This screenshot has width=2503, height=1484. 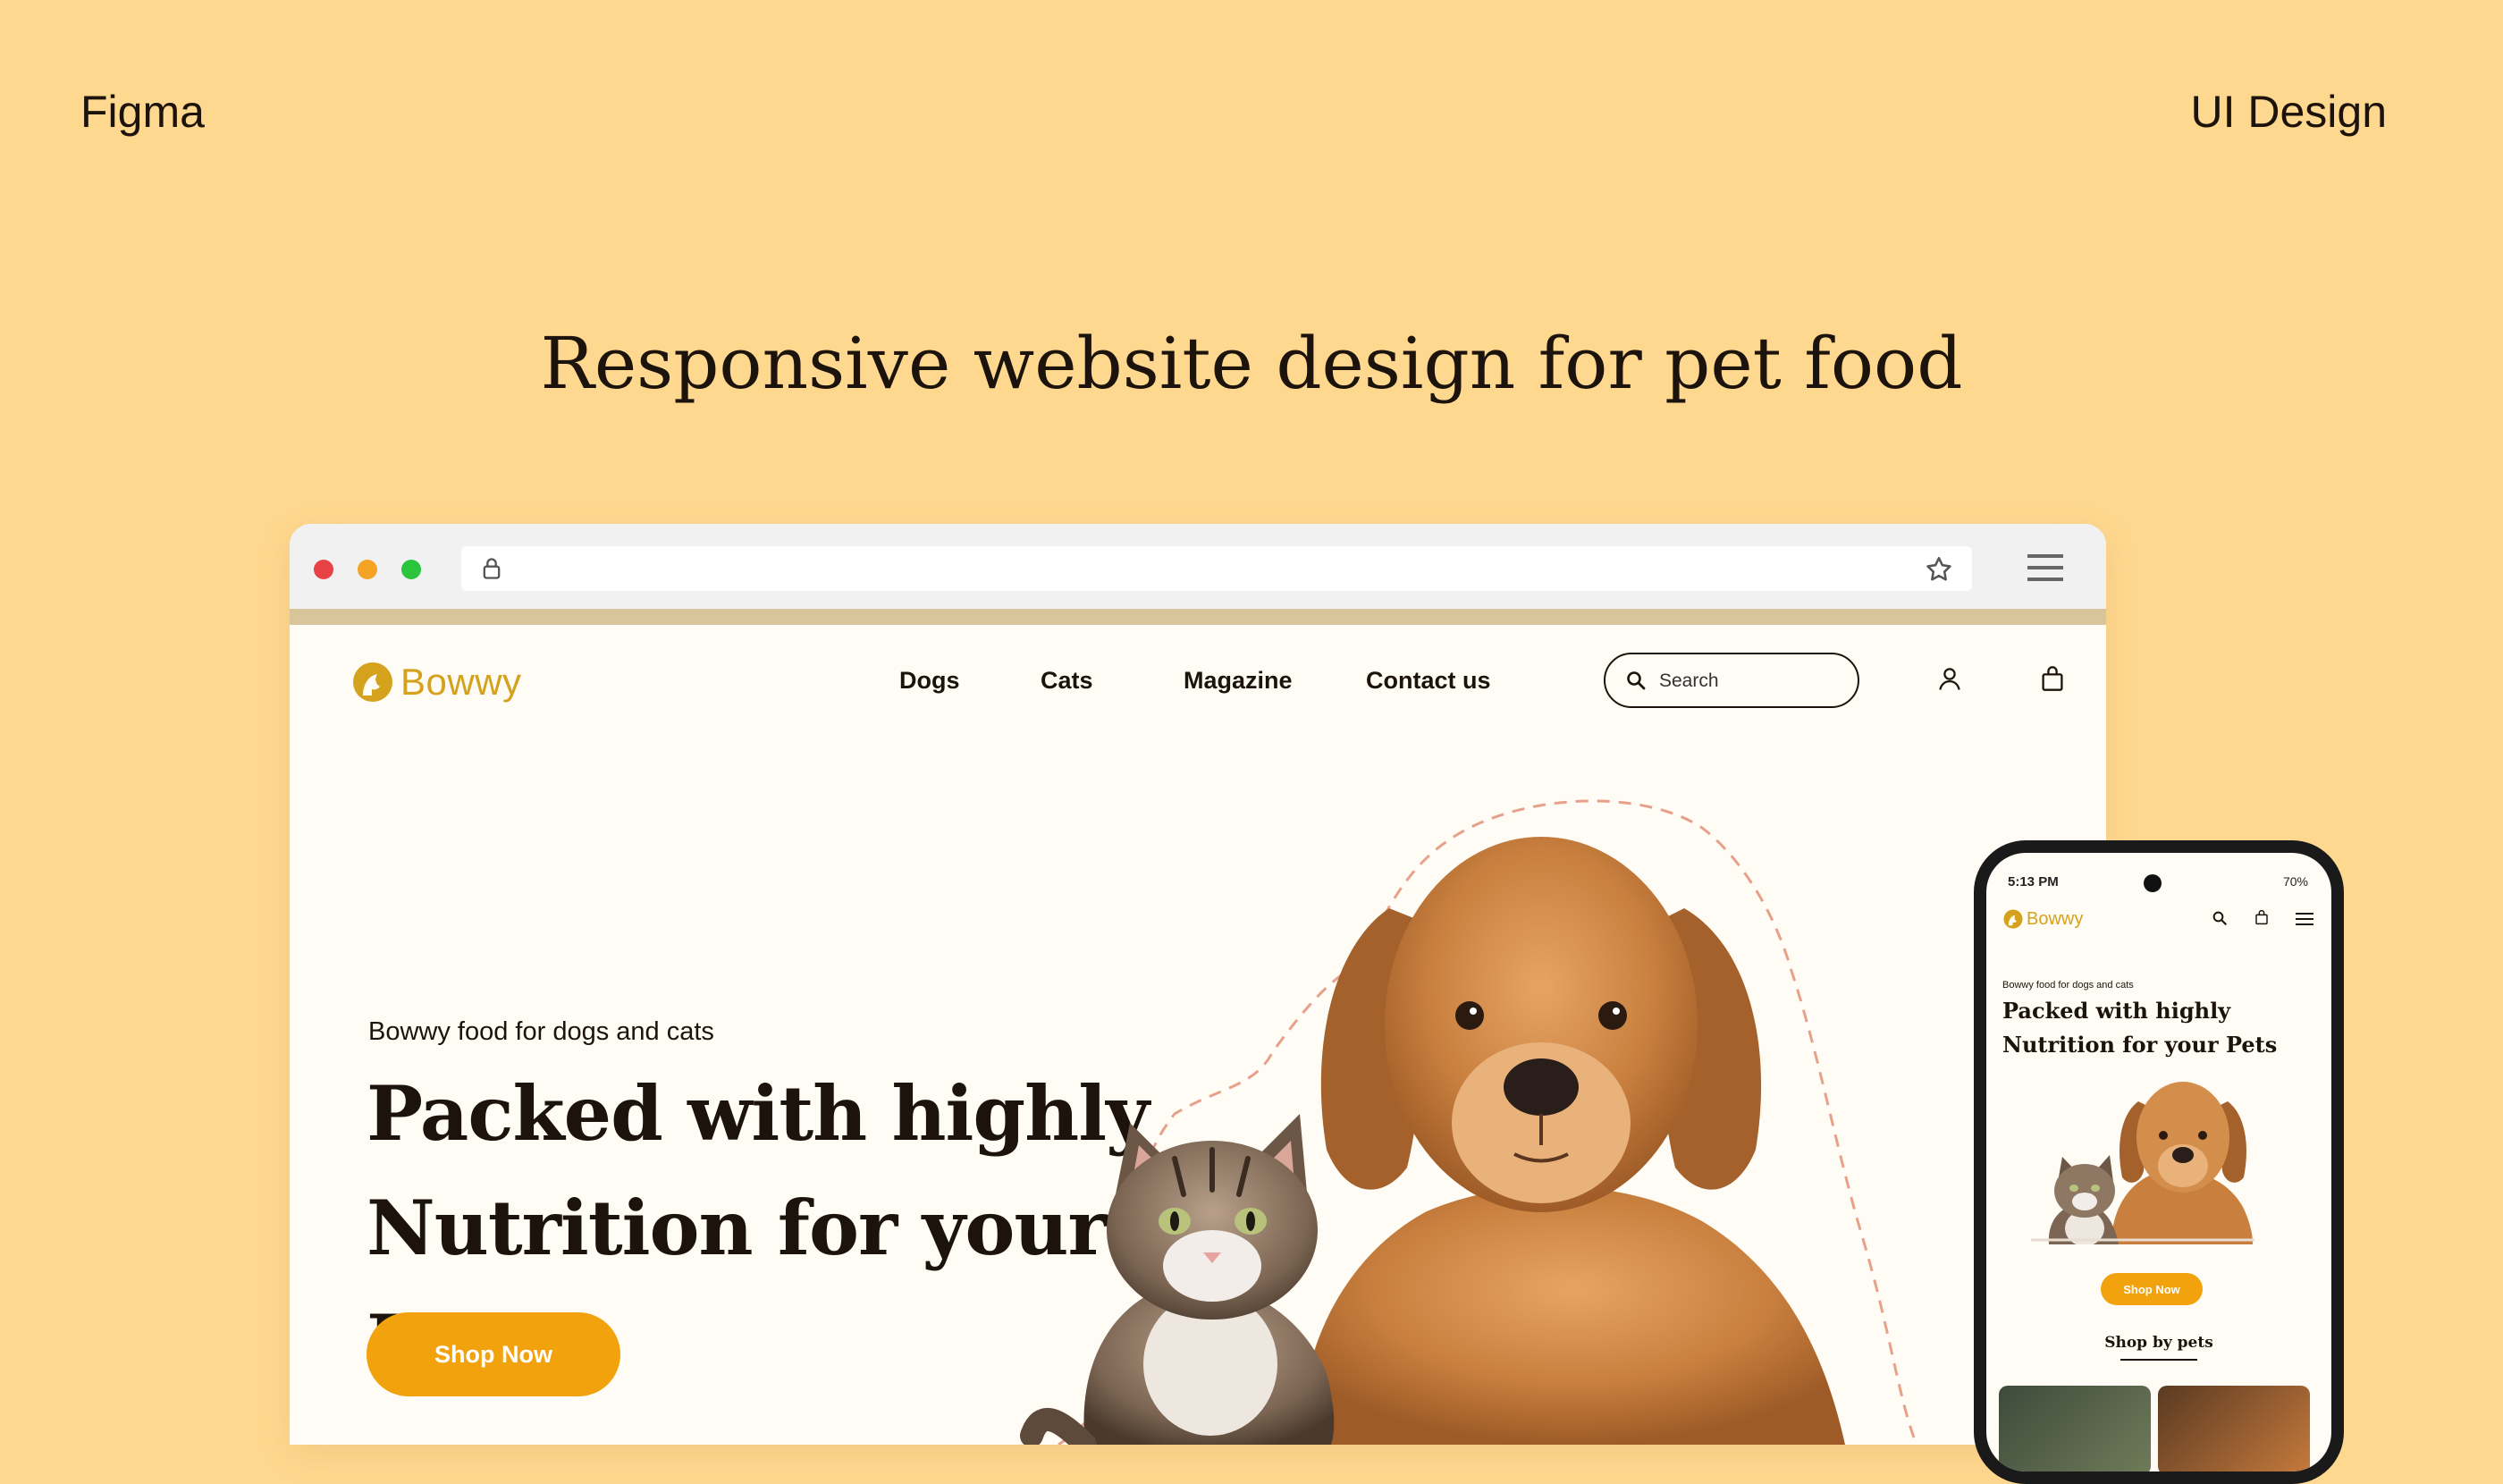 What do you see at coordinates (411, 569) in the screenshot?
I see `maximize-window-dot` at bounding box center [411, 569].